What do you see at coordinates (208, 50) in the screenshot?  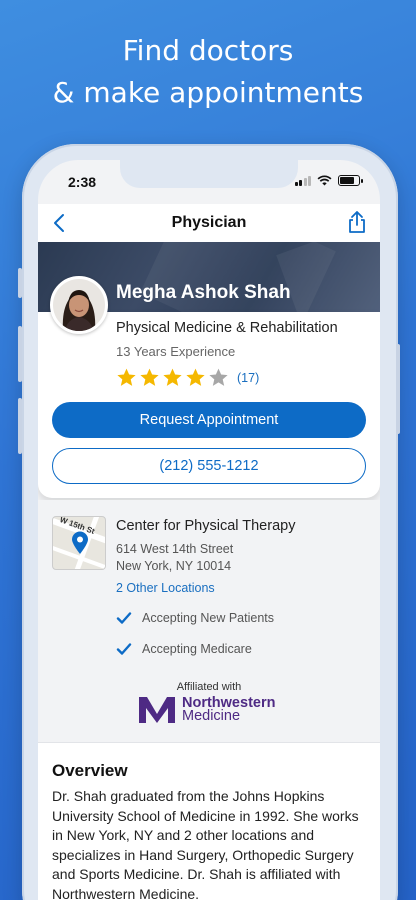 I see `headline-line-1: Find doctors` at bounding box center [208, 50].